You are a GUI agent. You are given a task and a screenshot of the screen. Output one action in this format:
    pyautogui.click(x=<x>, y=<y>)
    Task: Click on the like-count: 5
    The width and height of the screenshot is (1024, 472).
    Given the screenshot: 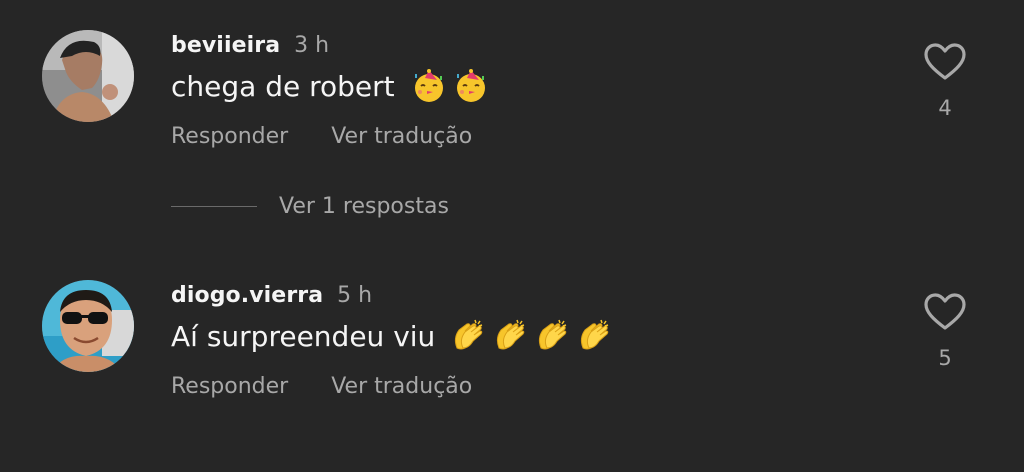 What is the action you would take?
    pyautogui.click(x=945, y=358)
    